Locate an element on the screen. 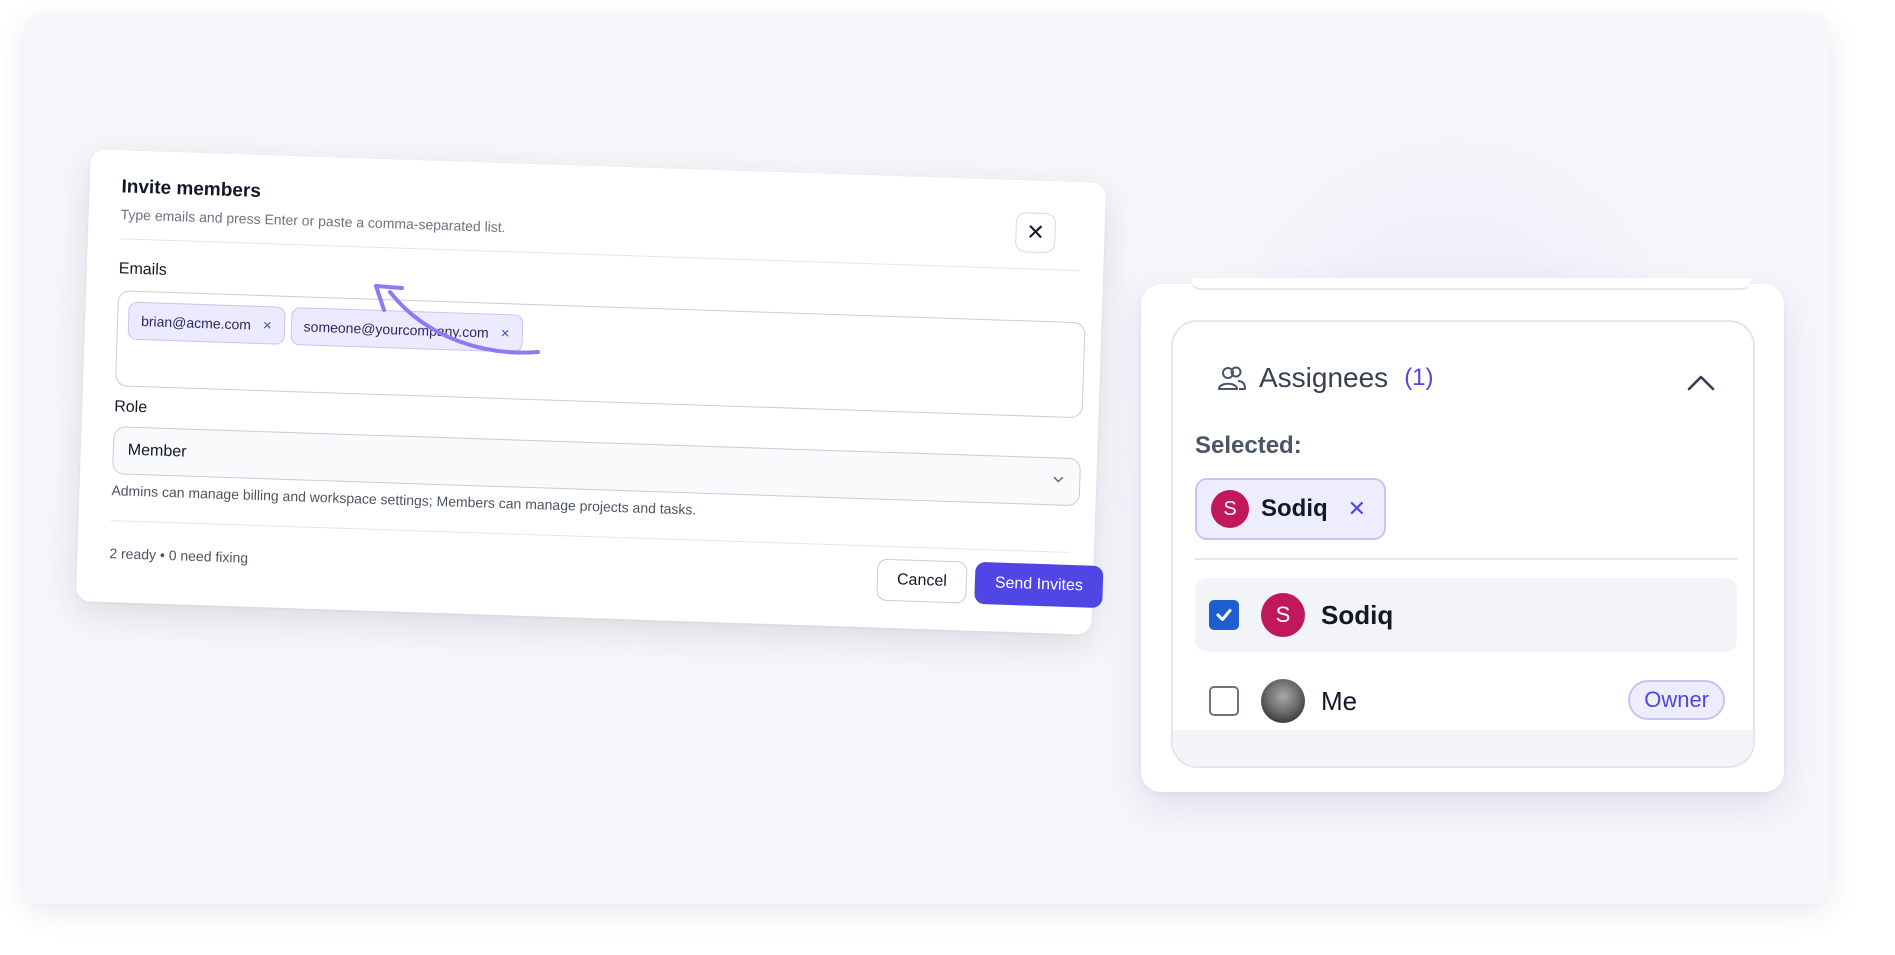 This screenshot has height=955, width=1895. status-text: 2 ready • 0 need fixing is located at coordinates (179, 555).